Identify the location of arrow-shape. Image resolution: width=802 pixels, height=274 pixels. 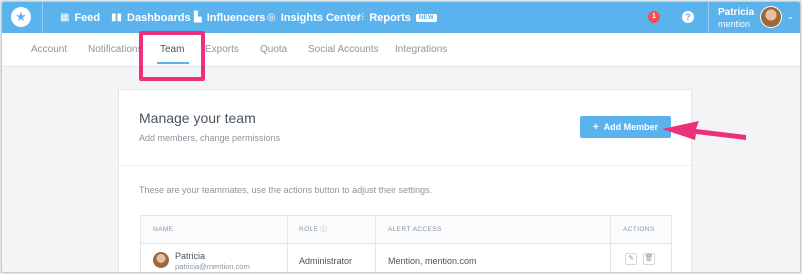
(704, 130).